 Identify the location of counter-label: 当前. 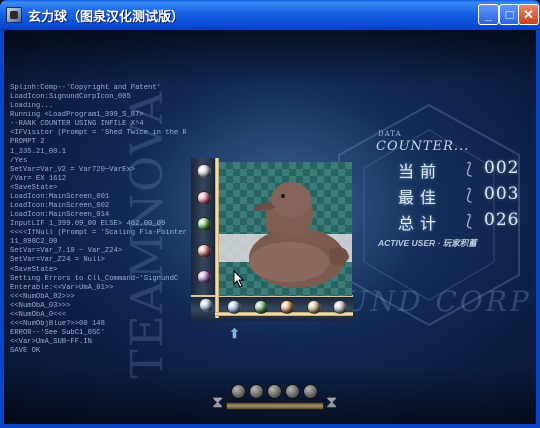
(420, 172).